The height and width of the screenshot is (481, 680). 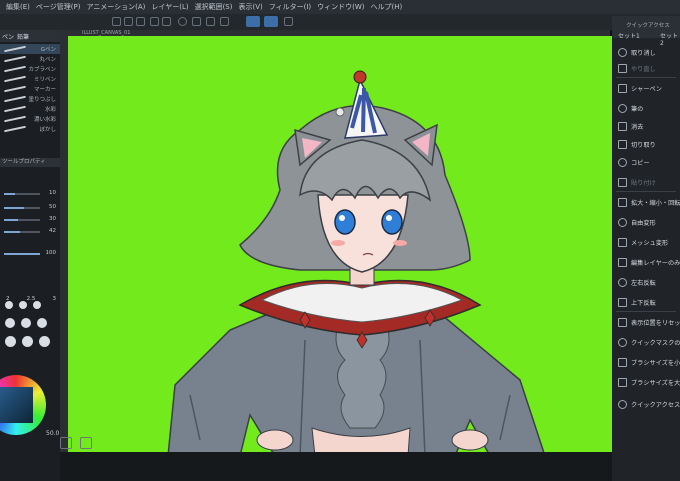 What do you see at coordinates (86, 443) in the screenshot?
I see `navigator-icon` at bounding box center [86, 443].